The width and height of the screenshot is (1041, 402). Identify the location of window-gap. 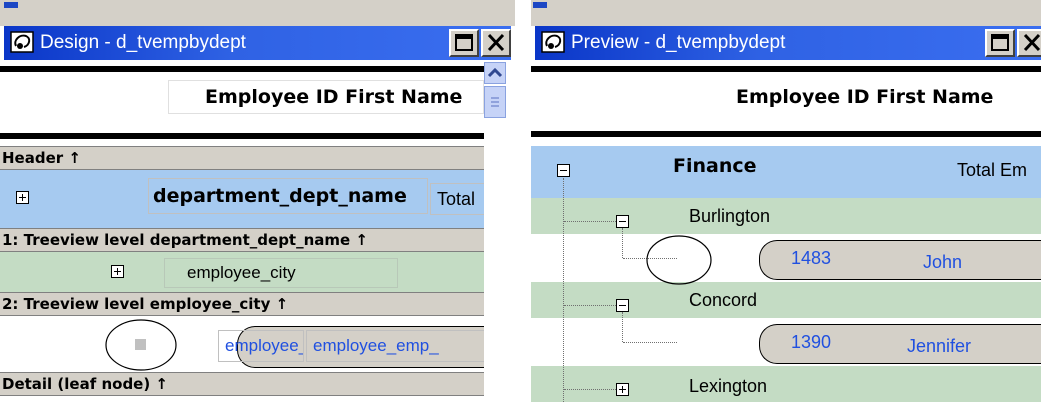
(523, 201).